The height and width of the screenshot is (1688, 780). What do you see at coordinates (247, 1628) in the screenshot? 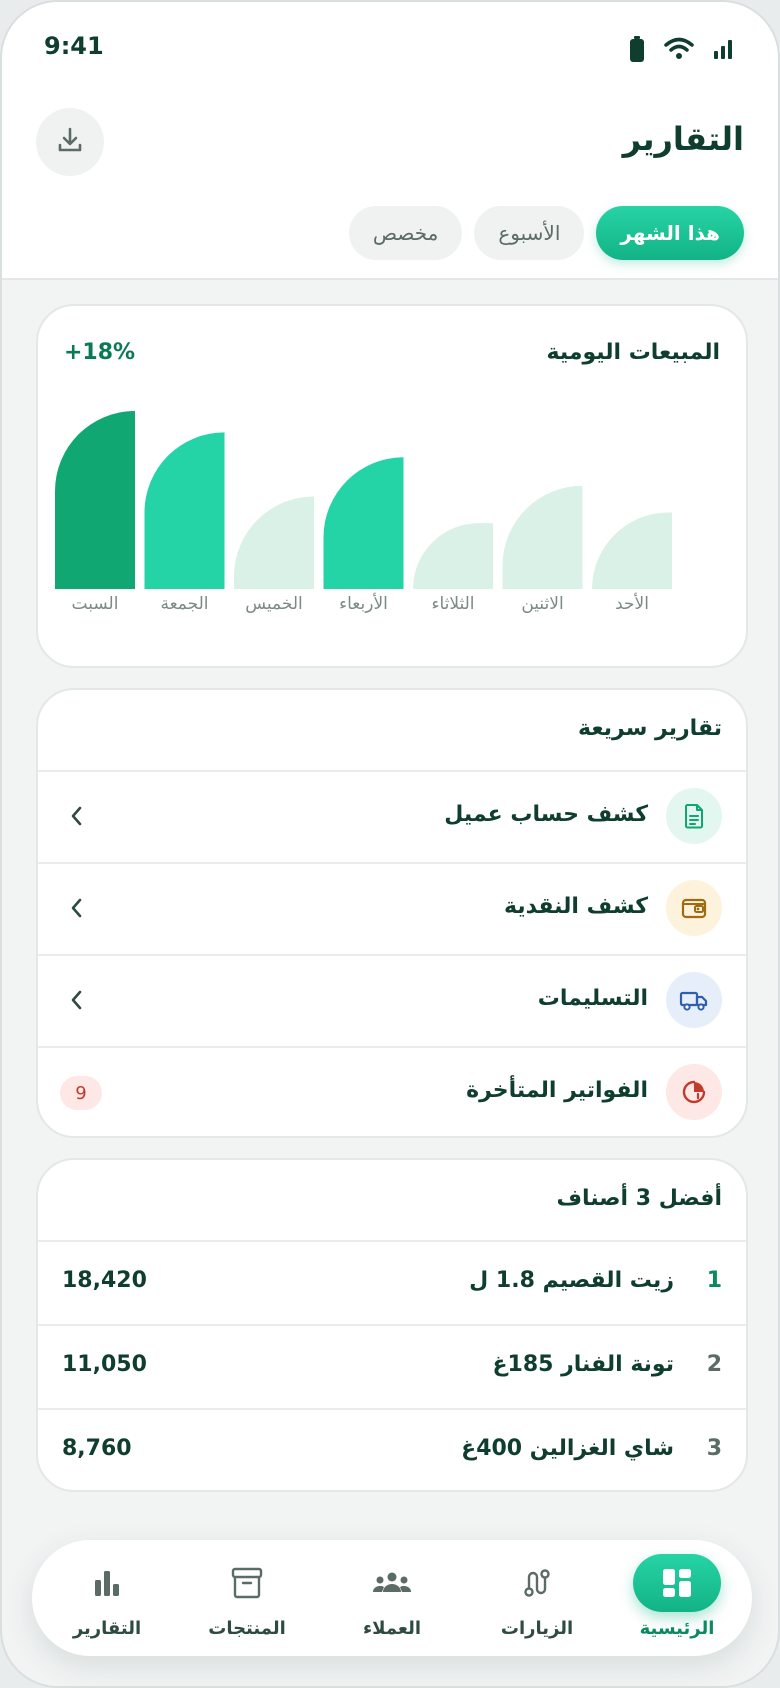
I see `nav-label: المنتجات` at bounding box center [247, 1628].